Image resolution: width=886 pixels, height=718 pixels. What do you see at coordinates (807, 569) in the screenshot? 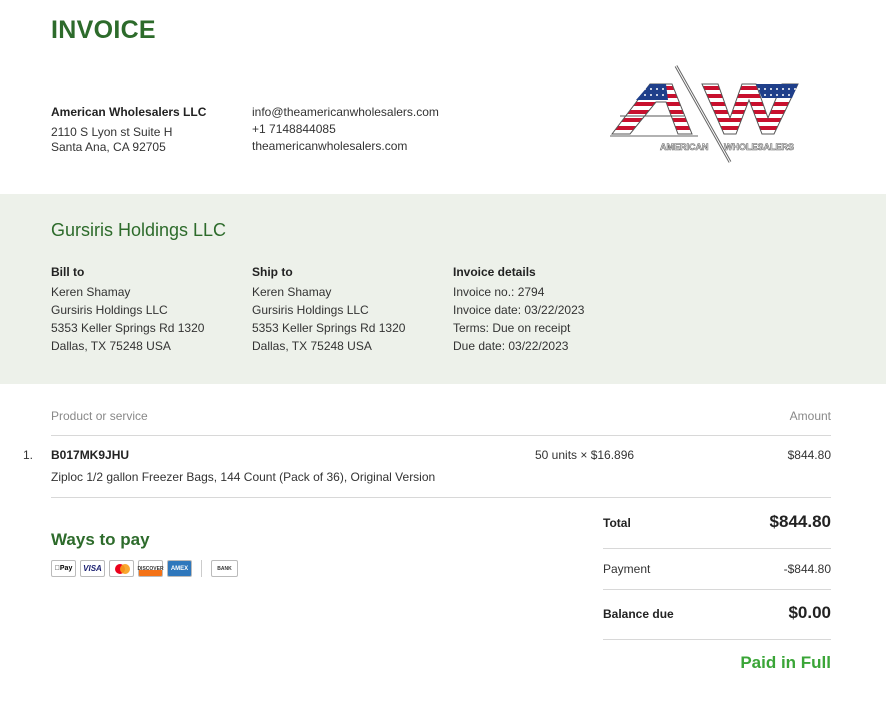
I see `payment-value: -$844.80` at bounding box center [807, 569].